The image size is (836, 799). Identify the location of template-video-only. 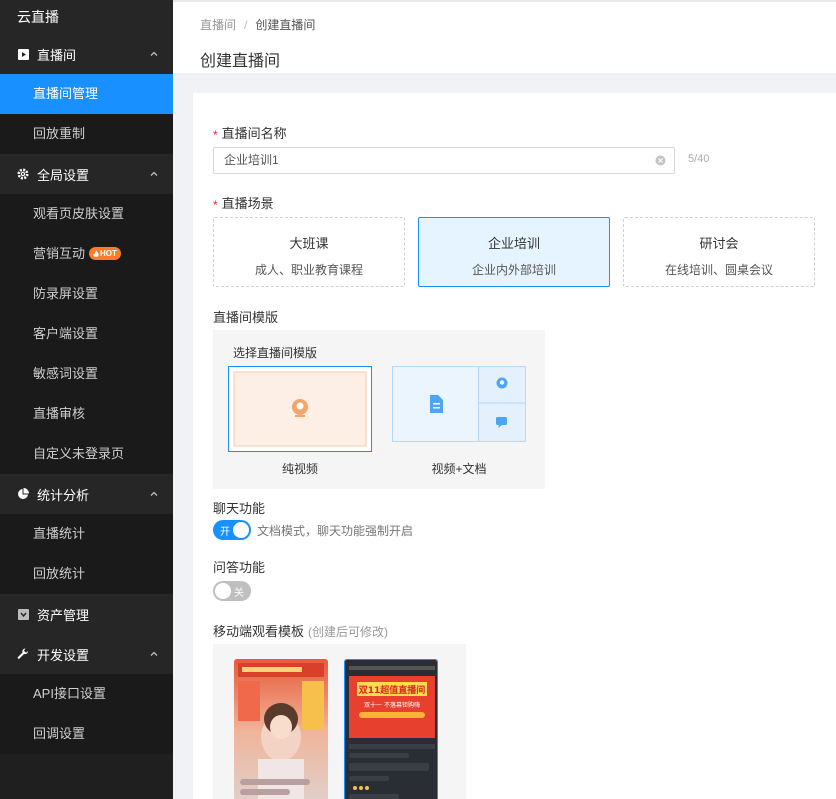
(300, 409).